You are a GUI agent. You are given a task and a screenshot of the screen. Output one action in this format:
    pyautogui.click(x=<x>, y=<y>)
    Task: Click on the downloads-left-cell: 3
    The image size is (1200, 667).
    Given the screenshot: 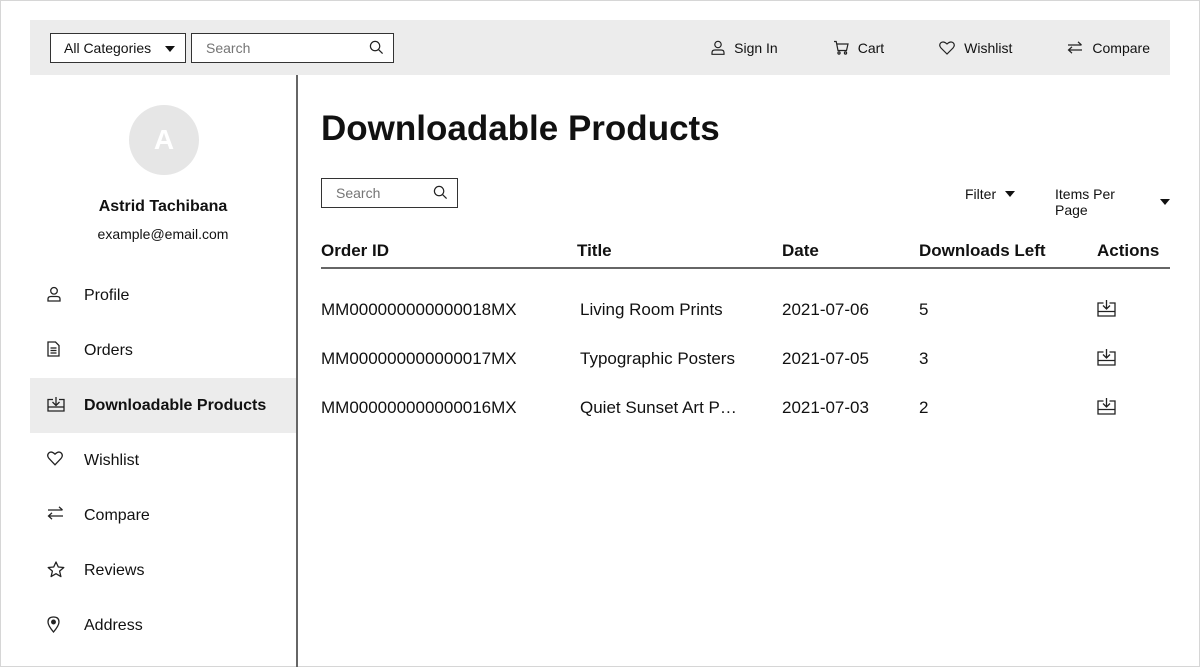 What is the action you would take?
    pyautogui.click(x=924, y=358)
    